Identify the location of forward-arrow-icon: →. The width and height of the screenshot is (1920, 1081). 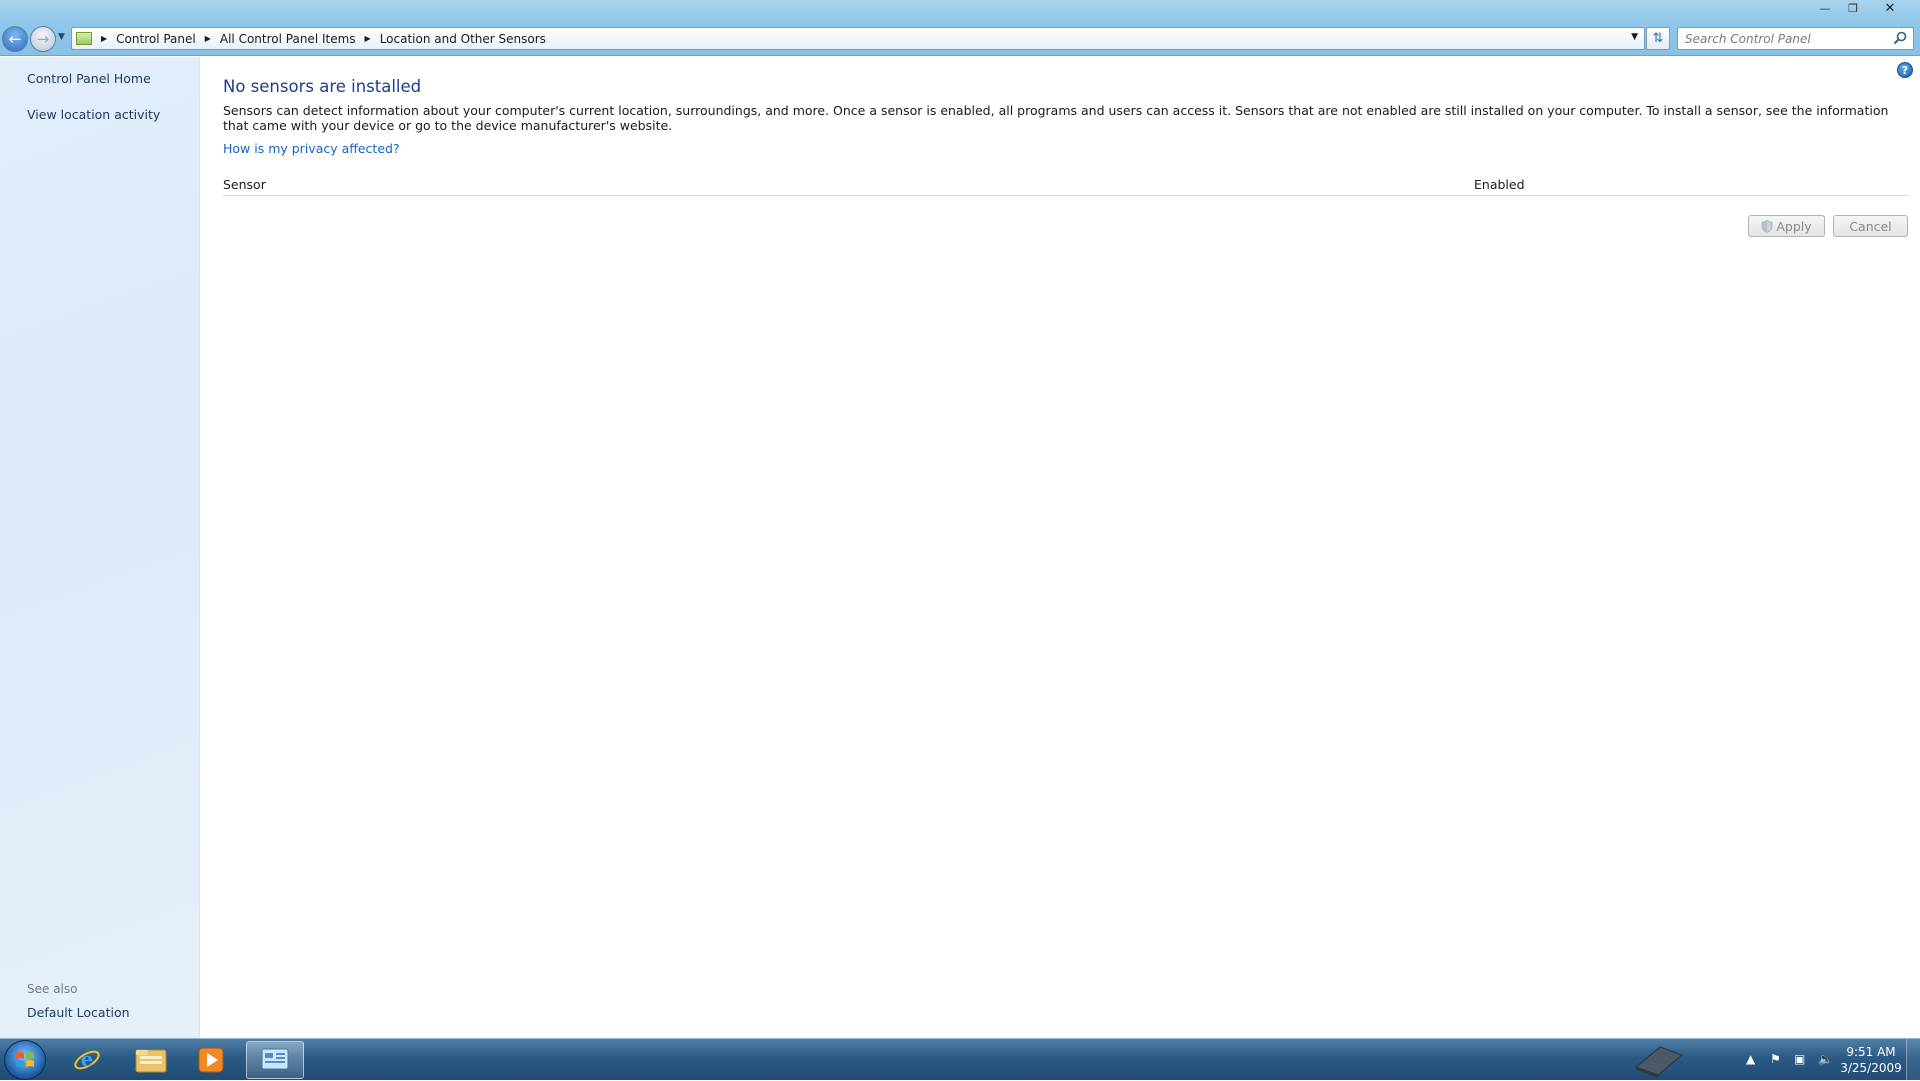
(43, 39).